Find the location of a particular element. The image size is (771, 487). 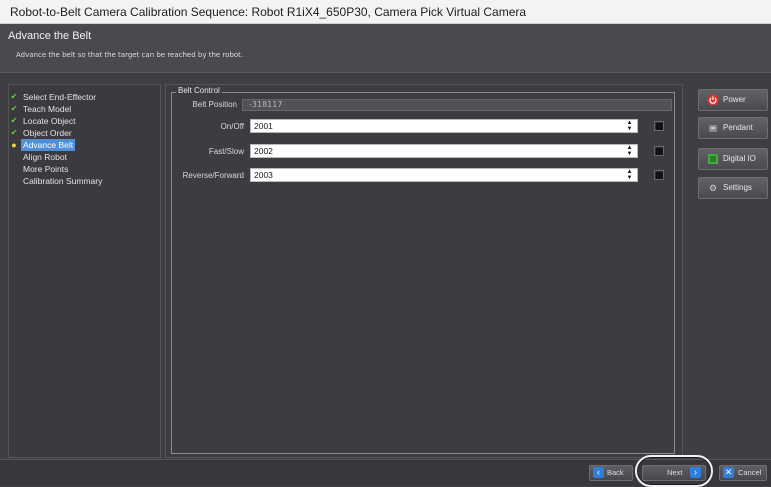

step-label: Calibration Summary is located at coordinates (63, 181).